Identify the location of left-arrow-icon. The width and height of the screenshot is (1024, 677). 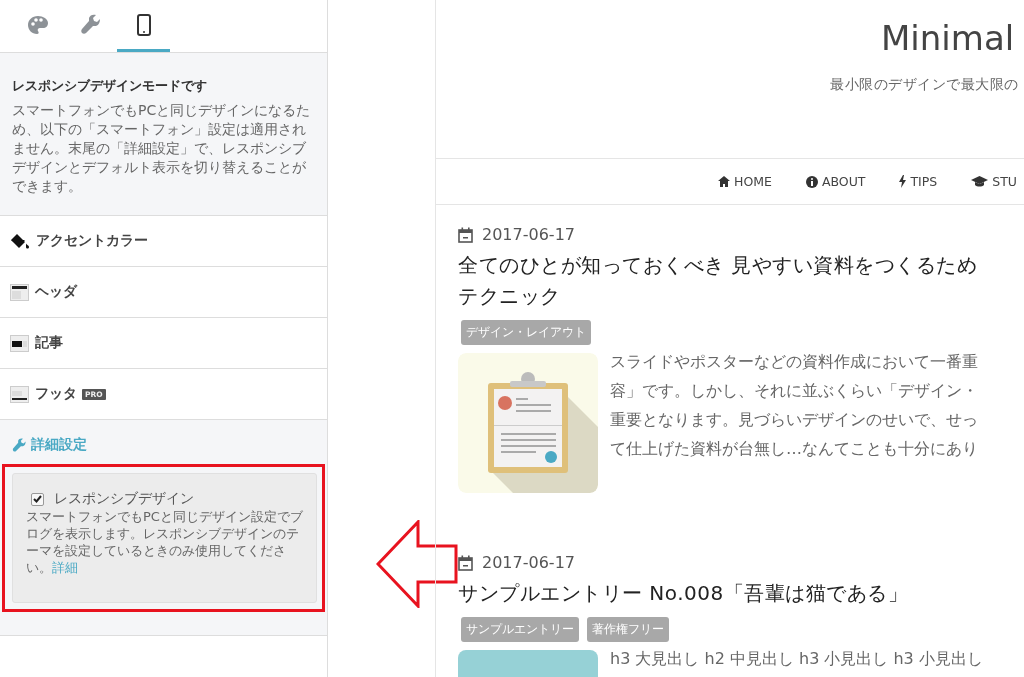
(417, 564).